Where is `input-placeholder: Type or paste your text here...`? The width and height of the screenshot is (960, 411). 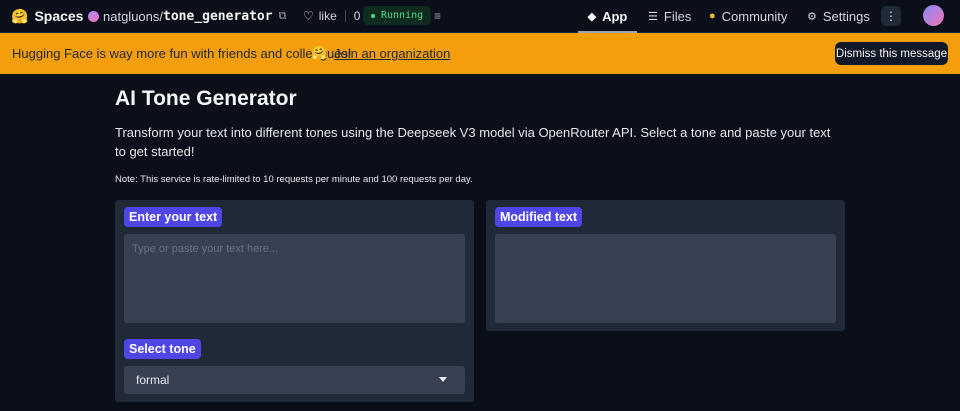 input-placeholder: Type or paste your text here... is located at coordinates (205, 249).